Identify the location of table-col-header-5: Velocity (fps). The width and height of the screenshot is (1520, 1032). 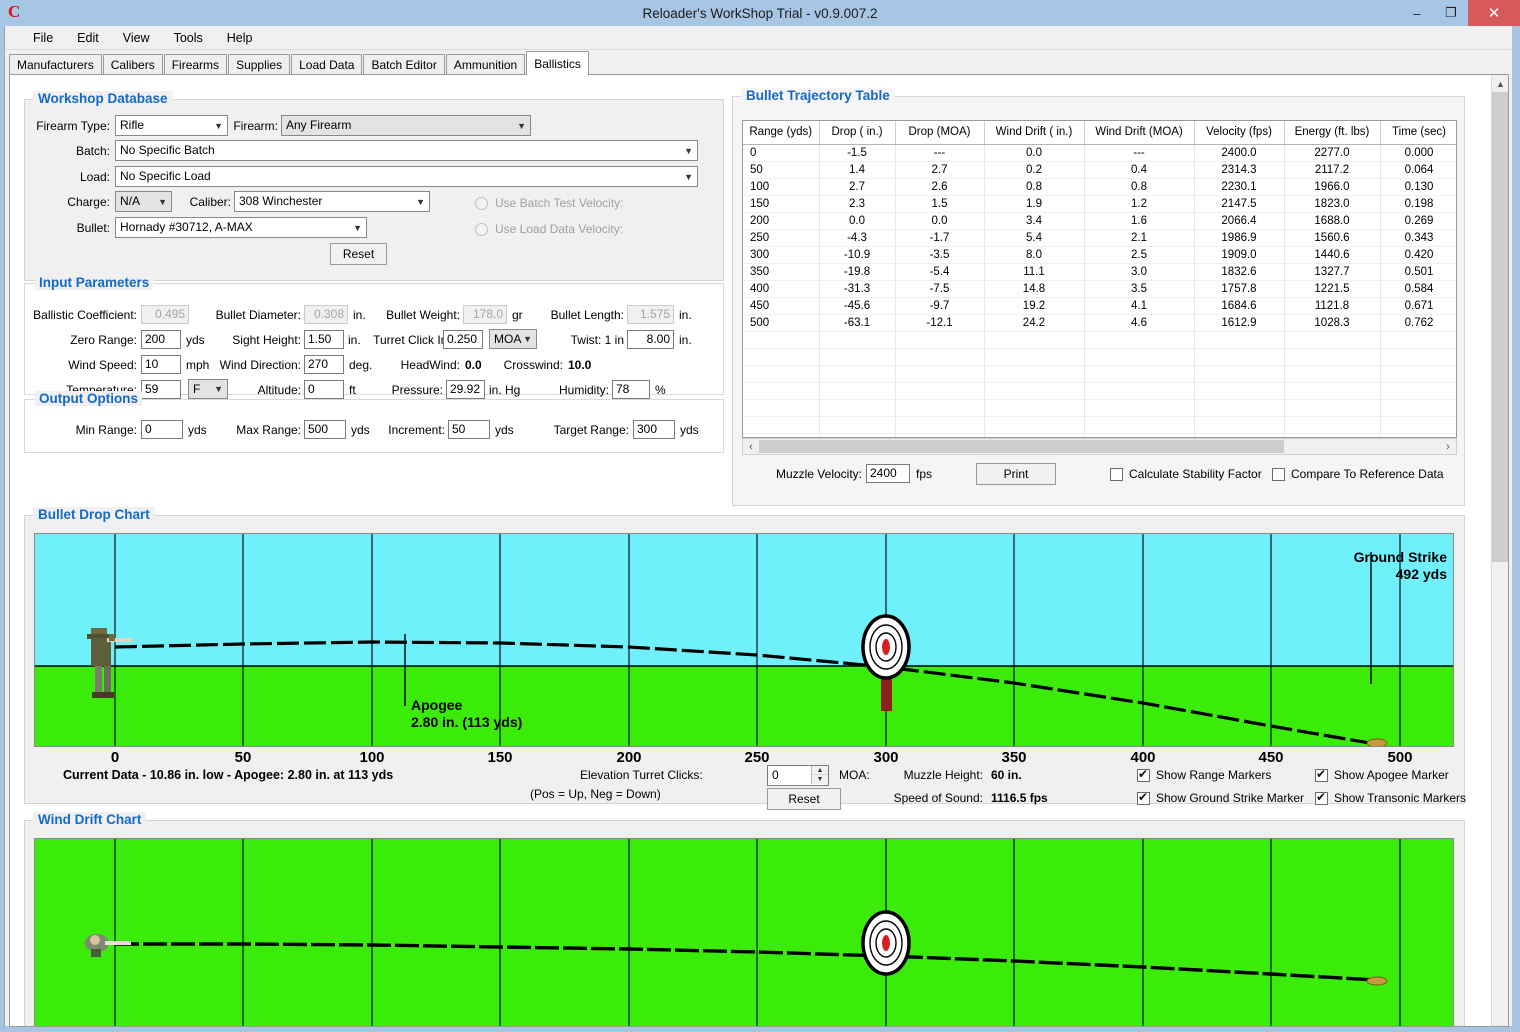
(1239, 133).